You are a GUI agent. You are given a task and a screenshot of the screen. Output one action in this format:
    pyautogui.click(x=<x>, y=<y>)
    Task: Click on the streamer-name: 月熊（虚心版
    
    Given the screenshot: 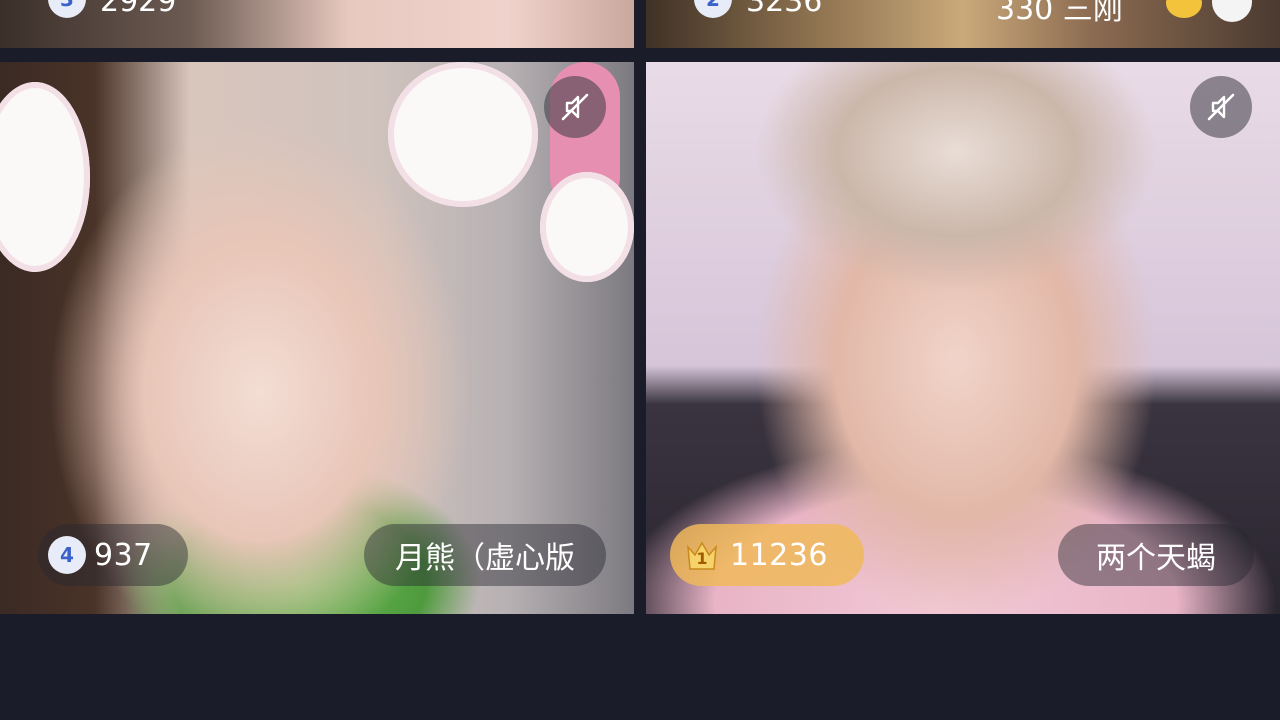 What is the action you would take?
    pyautogui.click(x=485, y=558)
    